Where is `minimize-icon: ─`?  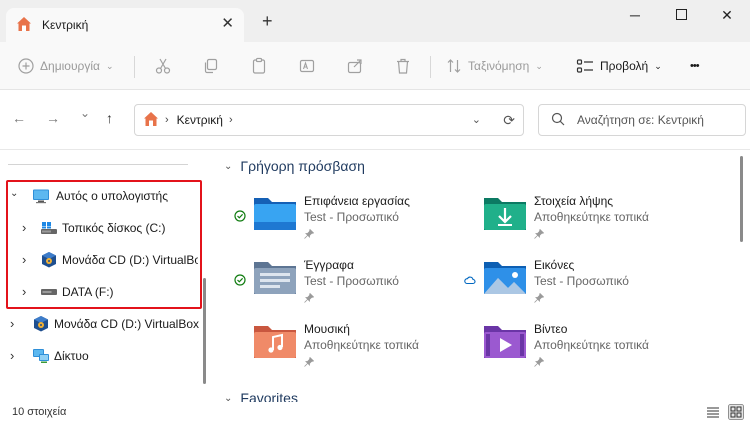 minimize-icon: ─ is located at coordinates (635, 15).